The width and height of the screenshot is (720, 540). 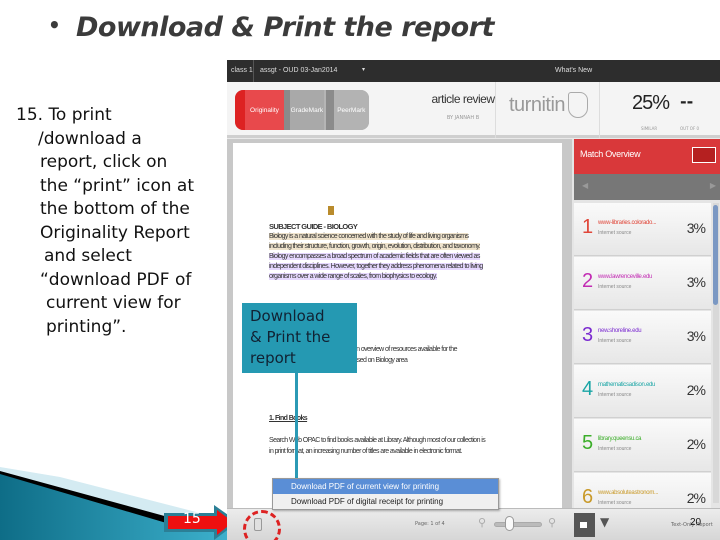 What do you see at coordinates (473, 524) in the screenshot?
I see `bottom-toolbar: Page: 1 of 4 ⚲ ⚲ ▼ Text-Only Report` at bounding box center [473, 524].